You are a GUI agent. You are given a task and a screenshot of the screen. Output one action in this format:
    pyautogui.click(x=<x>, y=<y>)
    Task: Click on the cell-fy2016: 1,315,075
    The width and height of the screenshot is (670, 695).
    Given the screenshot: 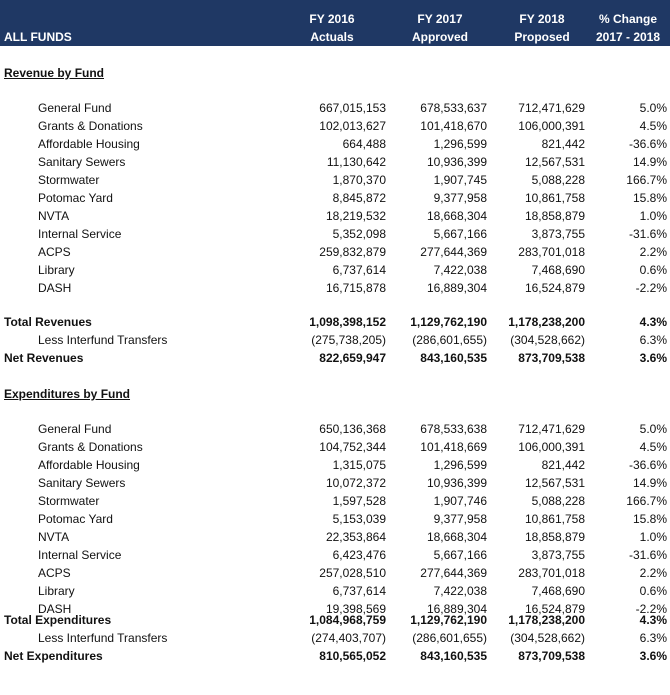 What is the action you would take?
    pyautogui.click(x=359, y=465)
    